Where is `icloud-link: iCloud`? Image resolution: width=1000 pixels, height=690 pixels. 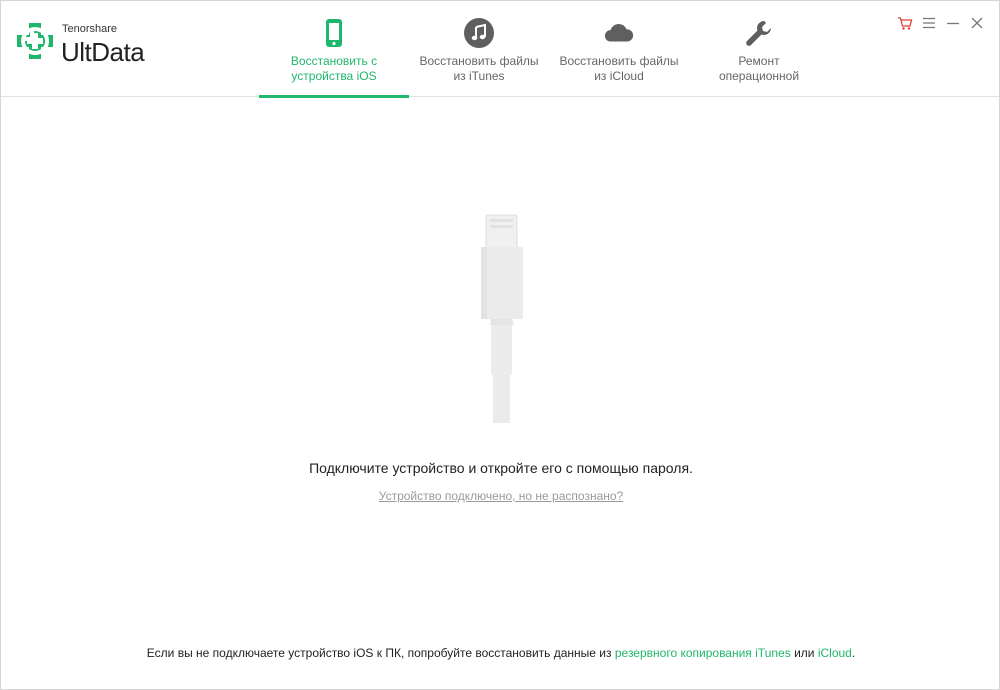
icloud-link: iCloud is located at coordinates (835, 653).